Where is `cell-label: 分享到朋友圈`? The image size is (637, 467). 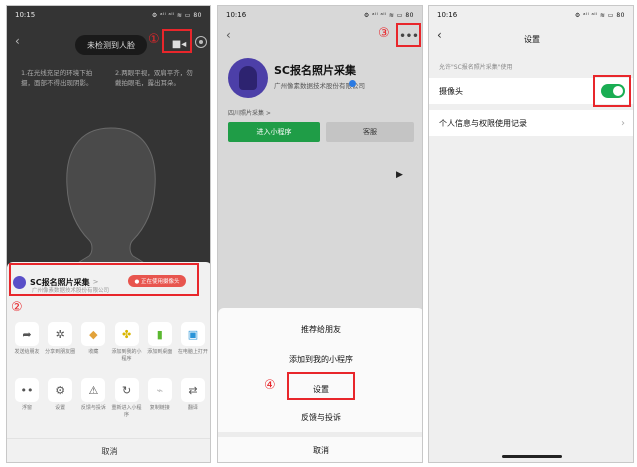
cell-label: 分享到朋友圈 is located at coordinates (60, 352).